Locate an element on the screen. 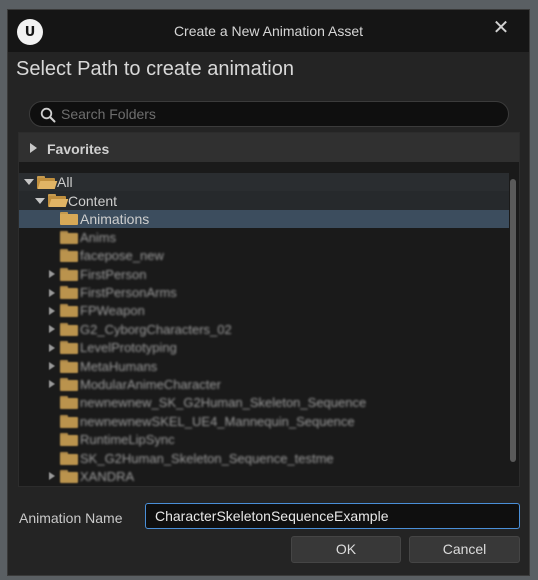 The height and width of the screenshot is (580, 538). favorites-label: Favorites is located at coordinates (78, 149).